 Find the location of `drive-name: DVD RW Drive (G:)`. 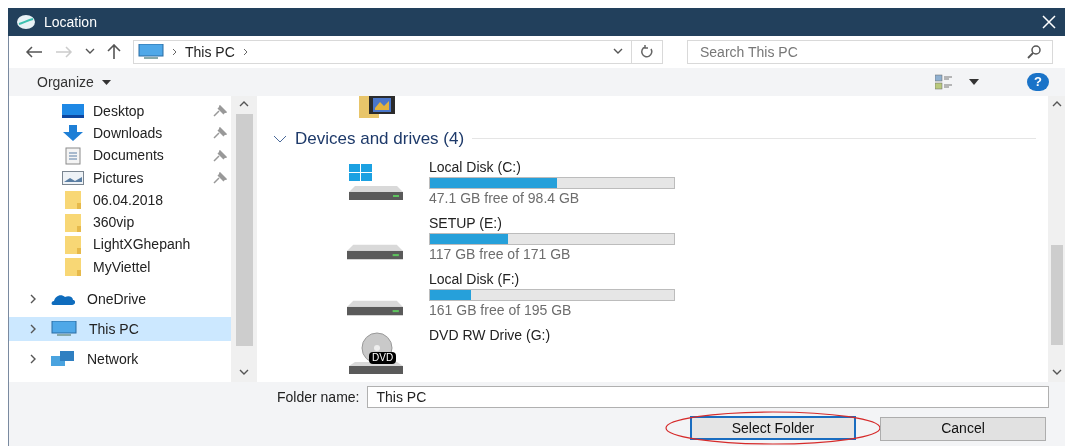

drive-name: DVD RW Drive (G:) is located at coordinates (490, 334).